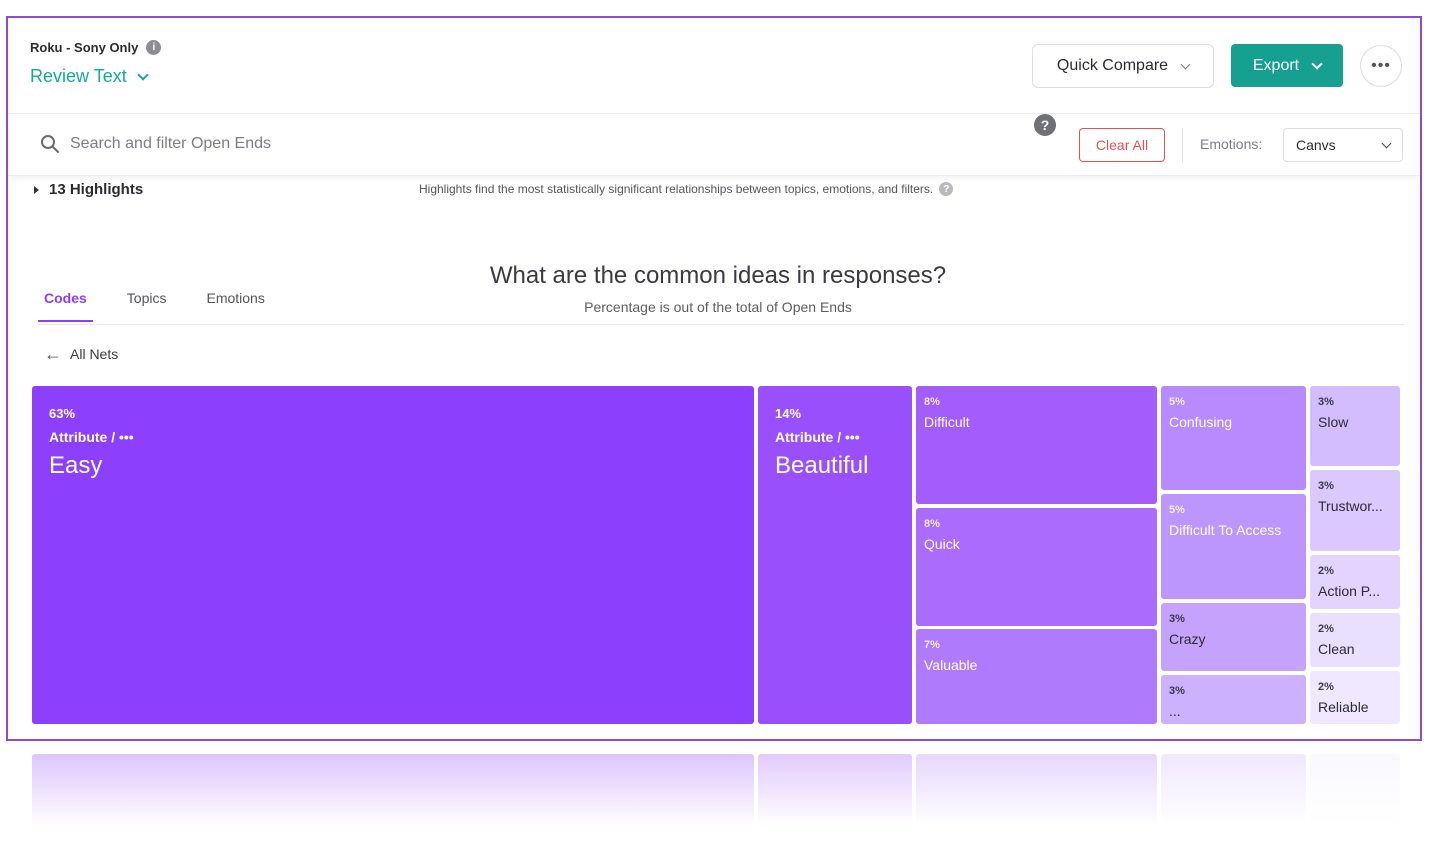 The image size is (1447, 841). I want to click on emotions-value: Canvs, so click(1316, 145).